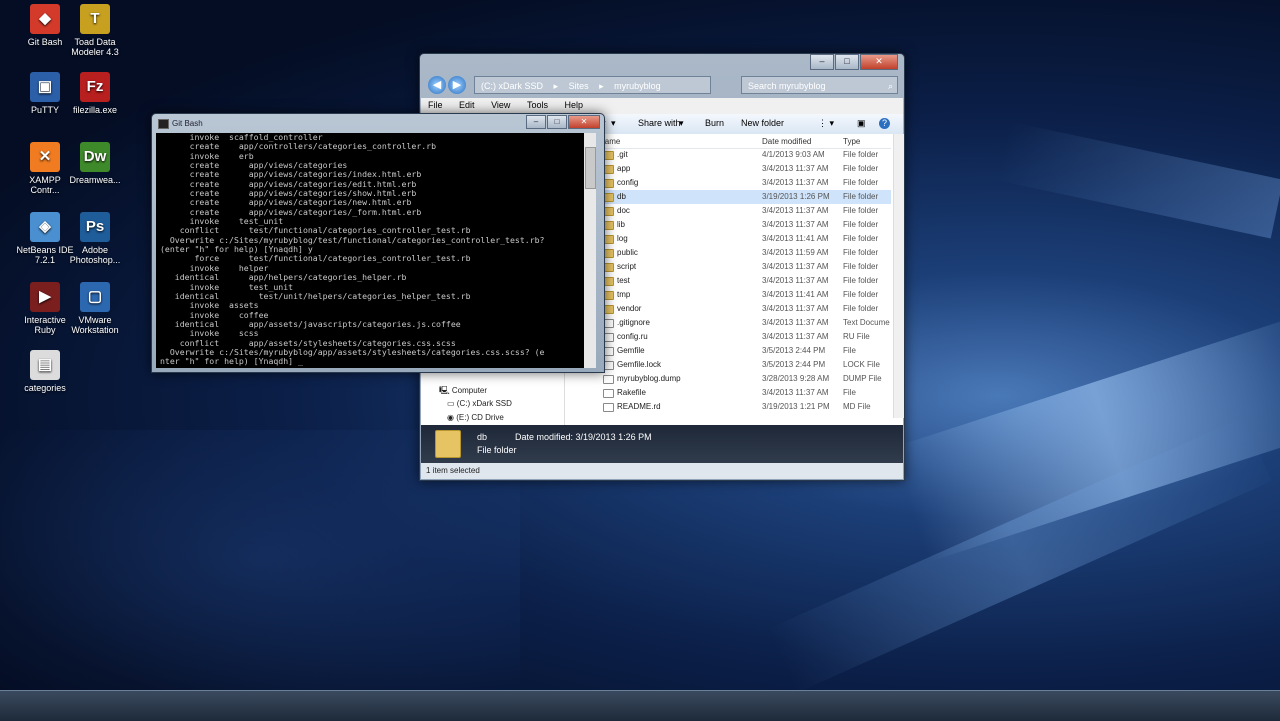 The height and width of the screenshot is (721, 1280). What do you see at coordinates (463, 392) in the screenshot?
I see `nav-computer: 🖳 Computer` at bounding box center [463, 392].